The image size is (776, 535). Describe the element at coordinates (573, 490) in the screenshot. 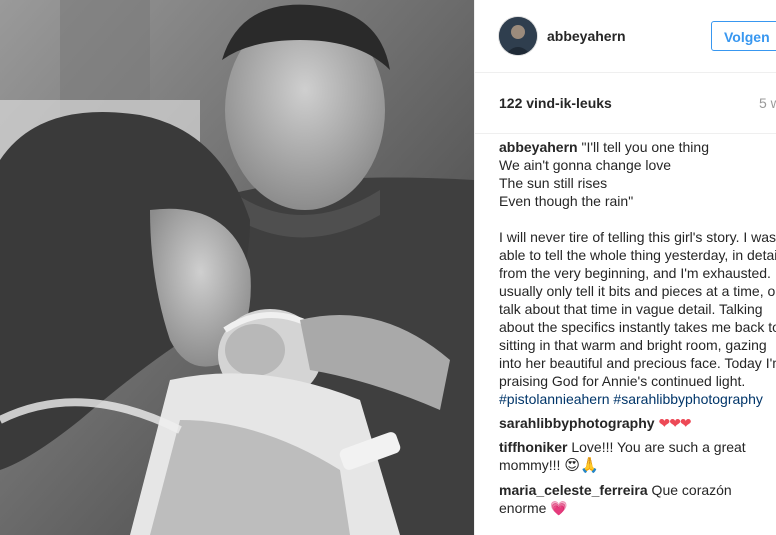

I see `comment-username: maria_celeste_ferreira` at that location.